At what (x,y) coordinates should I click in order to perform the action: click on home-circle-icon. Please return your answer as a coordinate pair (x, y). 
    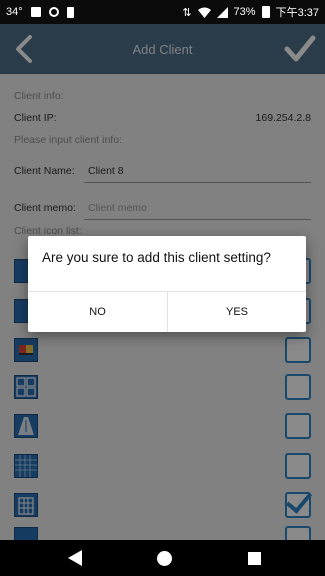
    Looking at the image, I should click on (164, 558).